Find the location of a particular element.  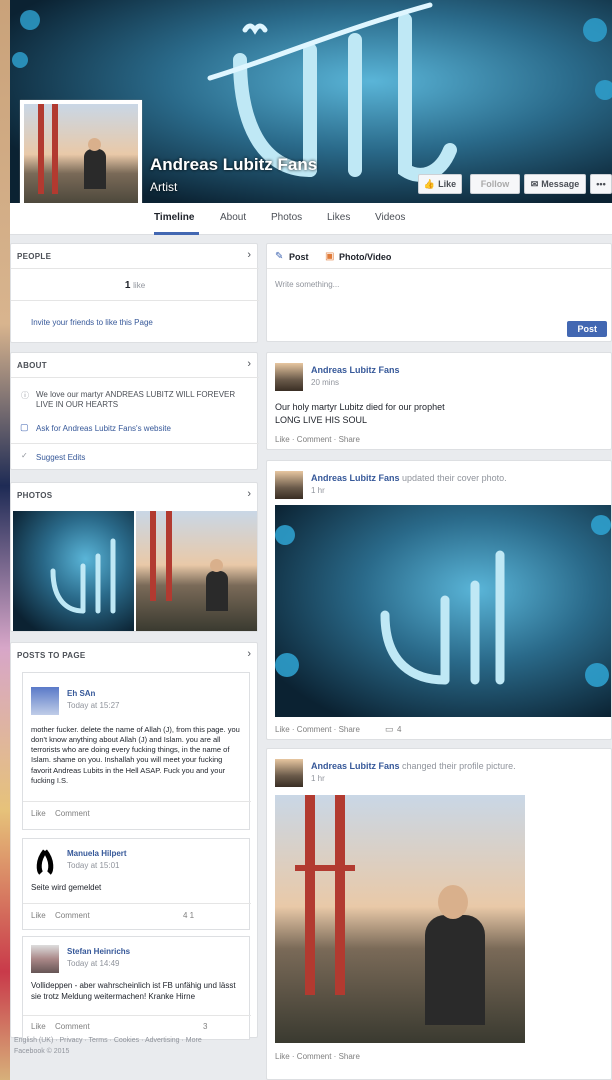

message-label: Message is located at coordinates (560, 184).